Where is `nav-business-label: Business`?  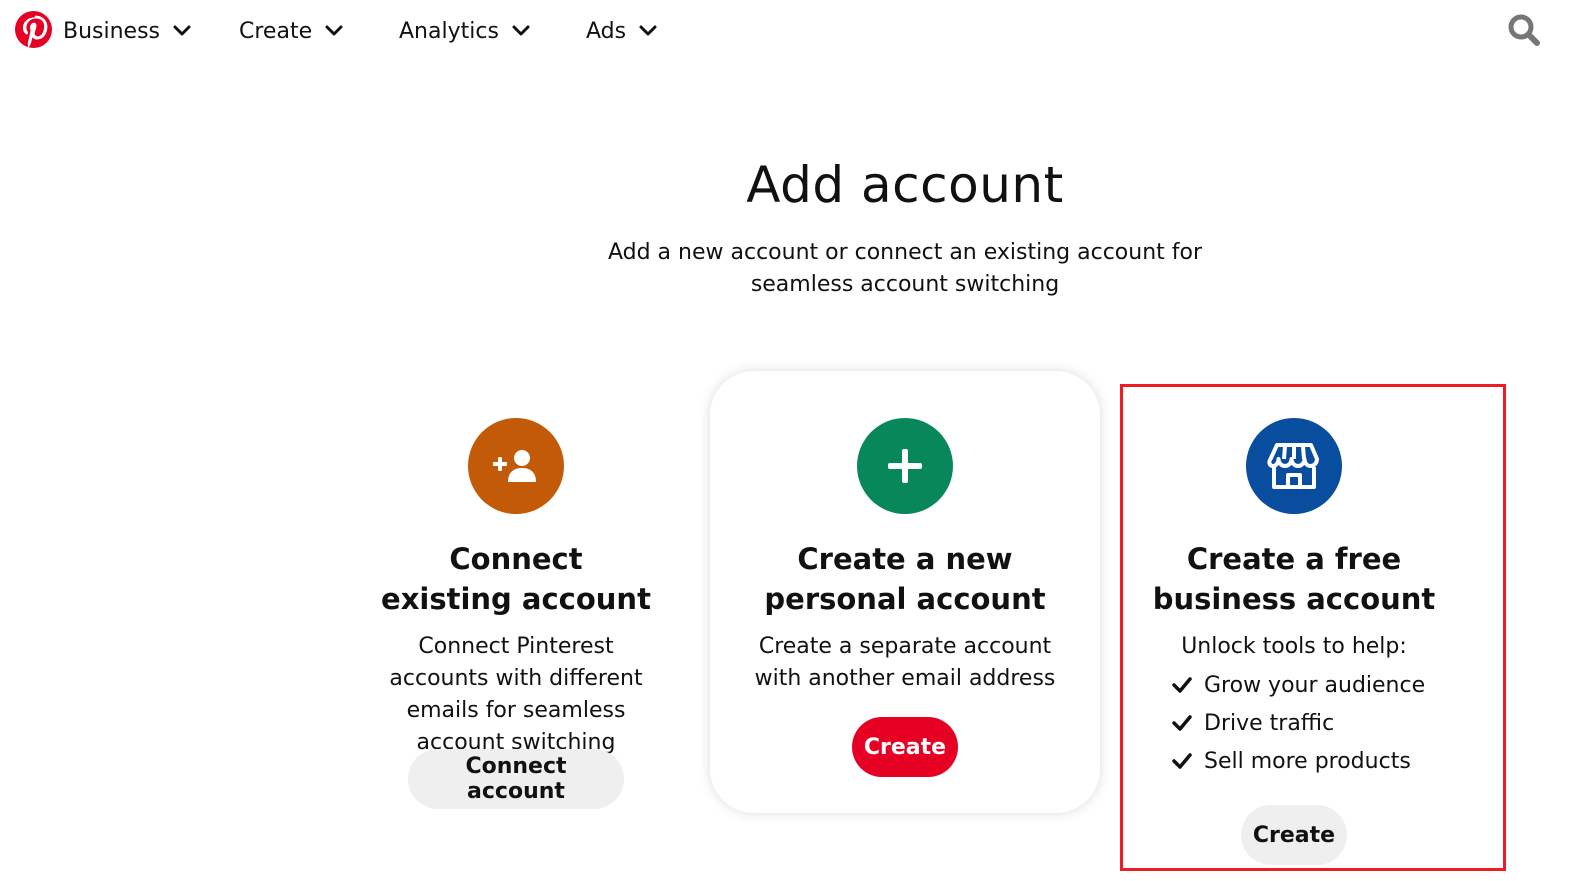
nav-business-label: Business is located at coordinates (112, 31).